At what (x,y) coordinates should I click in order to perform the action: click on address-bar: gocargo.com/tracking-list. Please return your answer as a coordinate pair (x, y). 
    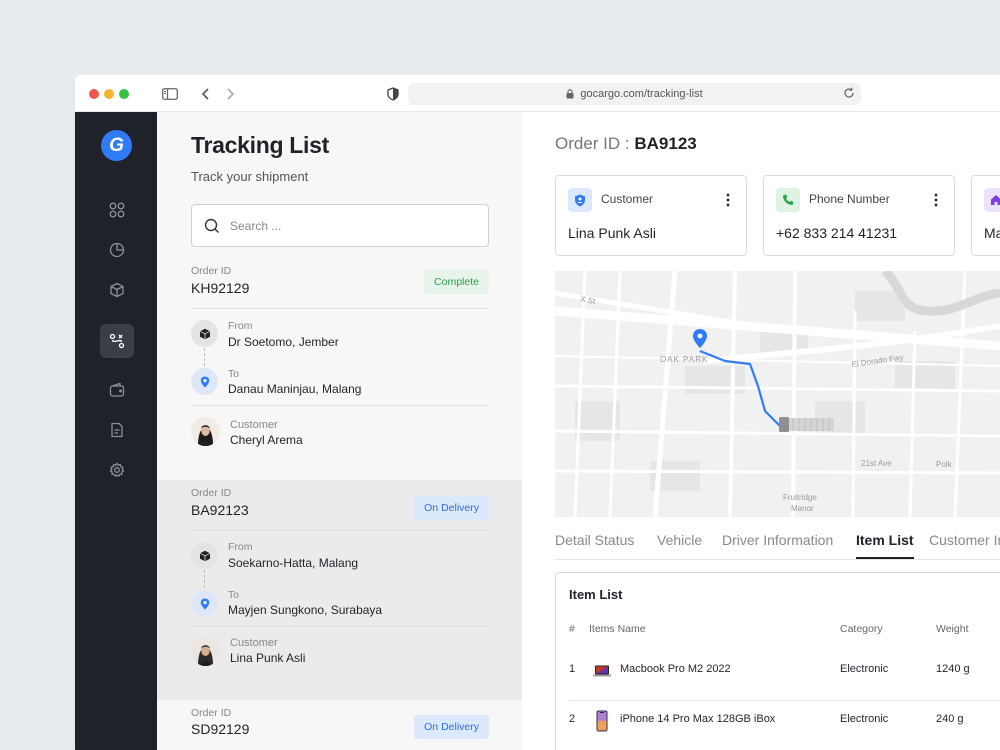
    Looking at the image, I should click on (634, 94).